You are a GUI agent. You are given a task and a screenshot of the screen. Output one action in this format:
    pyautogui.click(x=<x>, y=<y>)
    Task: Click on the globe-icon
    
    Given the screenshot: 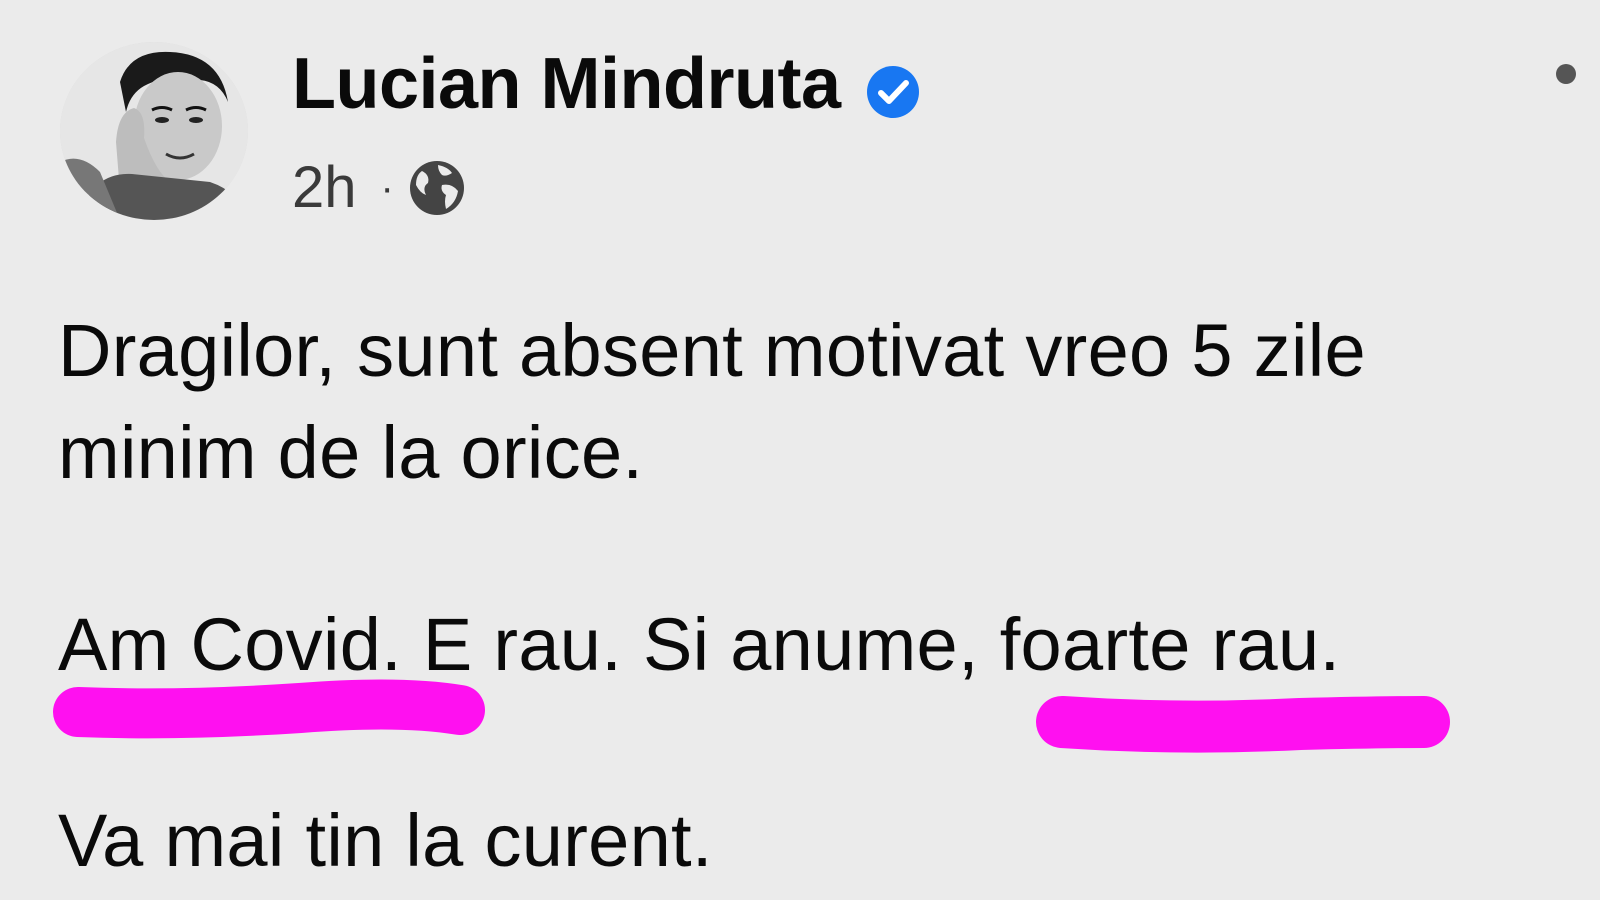 What is the action you would take?
    pyautogui.click(x=437, y=188)
    